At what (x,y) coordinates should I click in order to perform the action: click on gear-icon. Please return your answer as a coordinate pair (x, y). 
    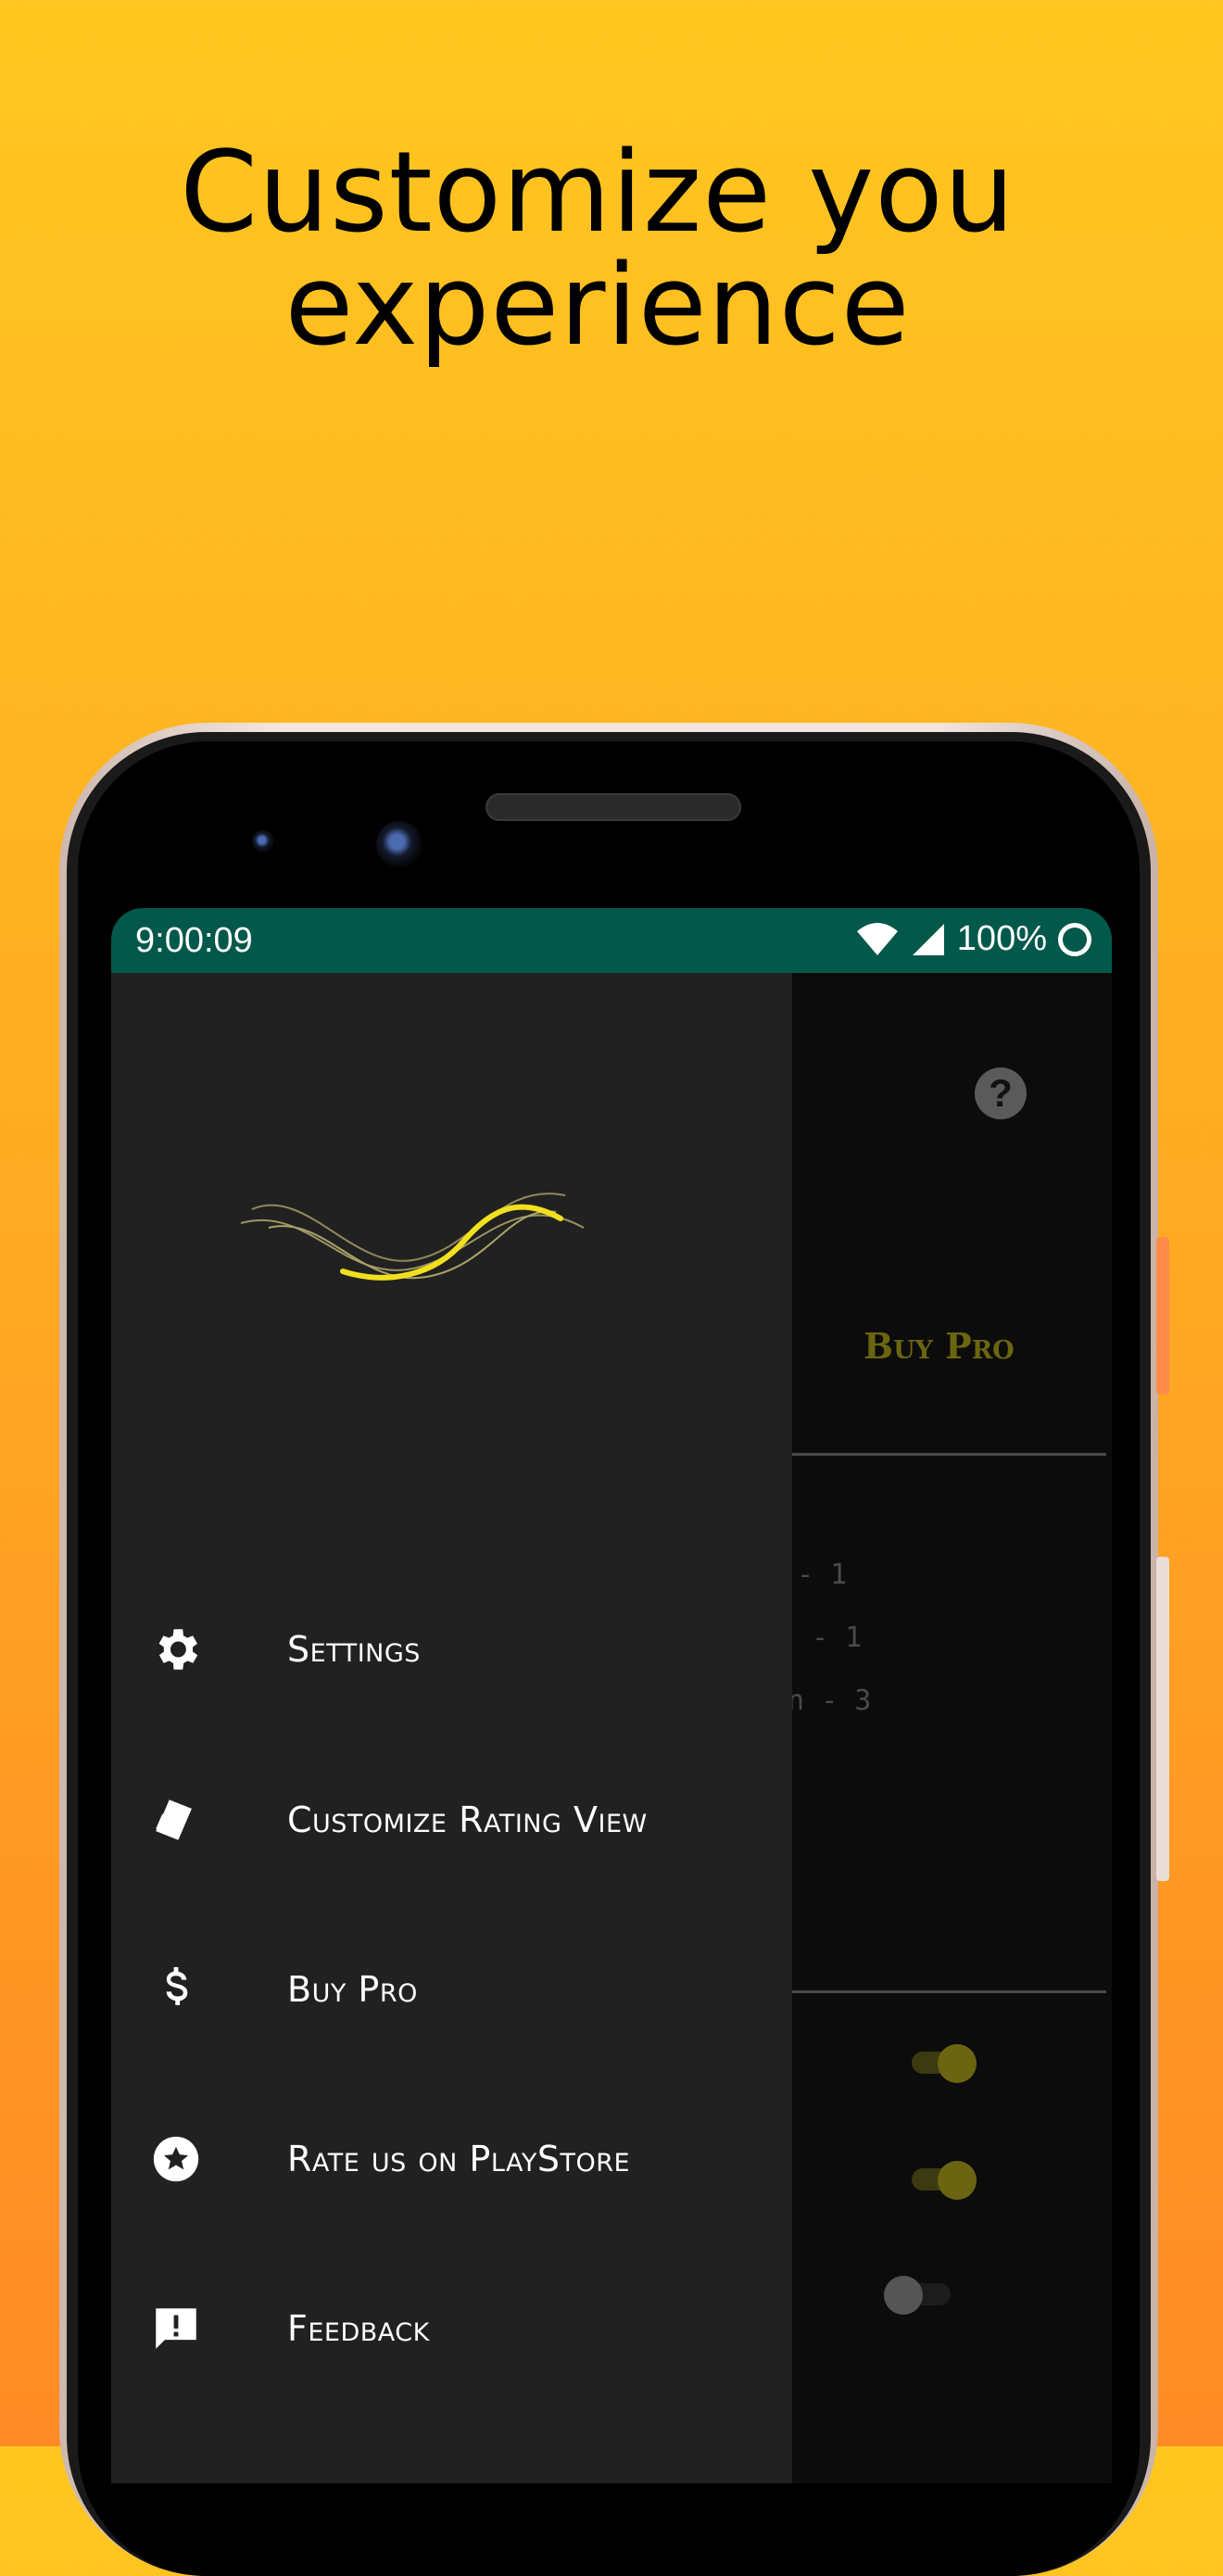
    Looking at the image, I should click on (176, 1649).